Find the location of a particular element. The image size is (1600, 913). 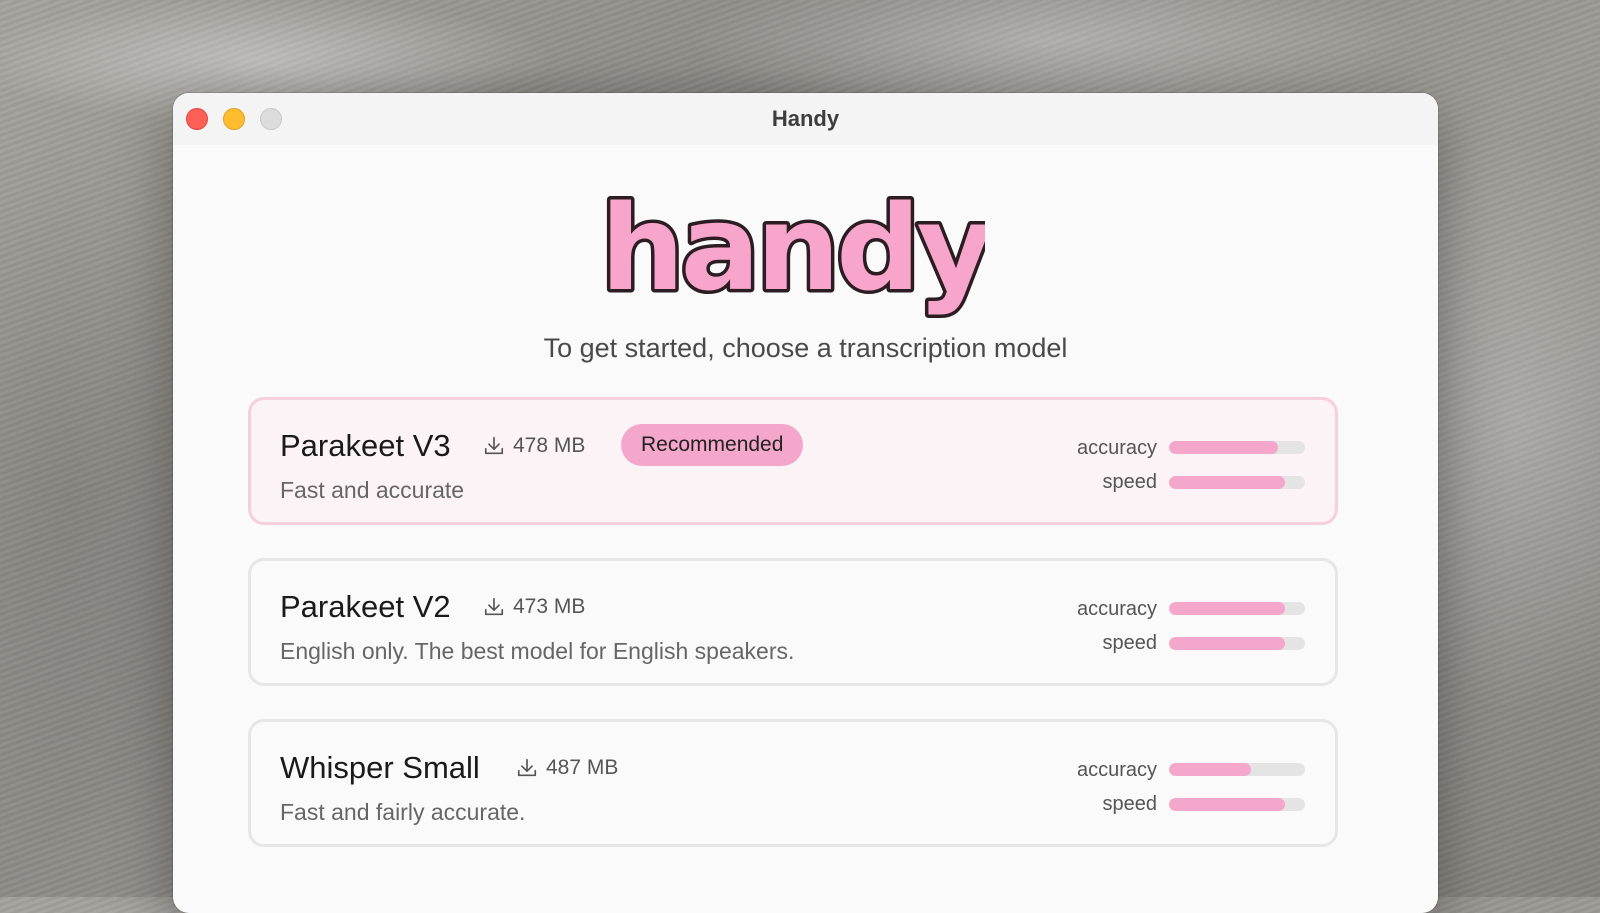

model-description: Fast and fairly accurate. is located at coordinates (403, 812).